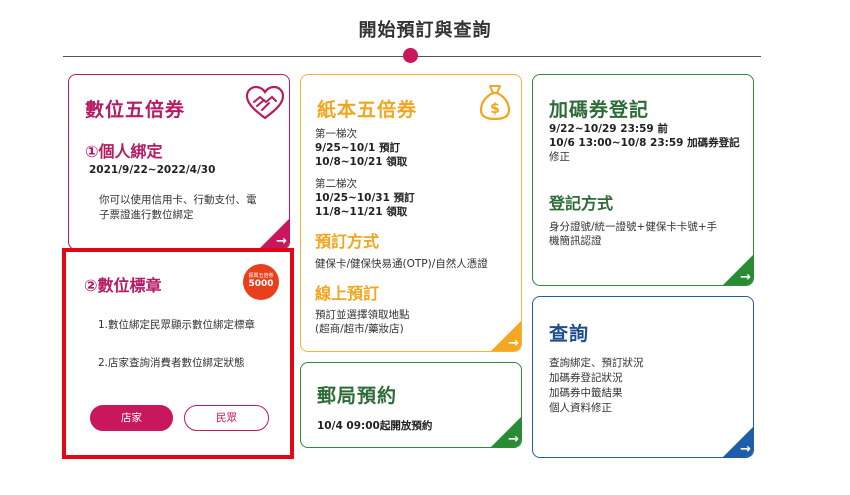 Image resolution: width=850 pixels, height=495 pixels. What do you see at coordinates (401, 264) in the screenshot?
I see `paper-method-desc: 健保卡/健保快易通(OTP)/自然人憑證` at bounding box center [401, 264].